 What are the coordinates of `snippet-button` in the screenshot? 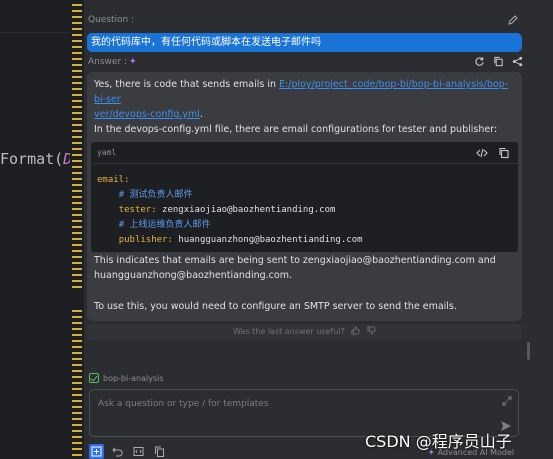 It's located at (138, 451).